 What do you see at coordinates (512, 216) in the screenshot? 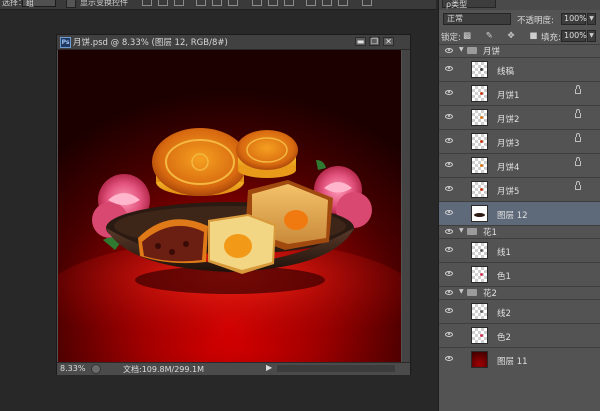
I see `layer-name: 图层 12` at bounding box center [512, 216].